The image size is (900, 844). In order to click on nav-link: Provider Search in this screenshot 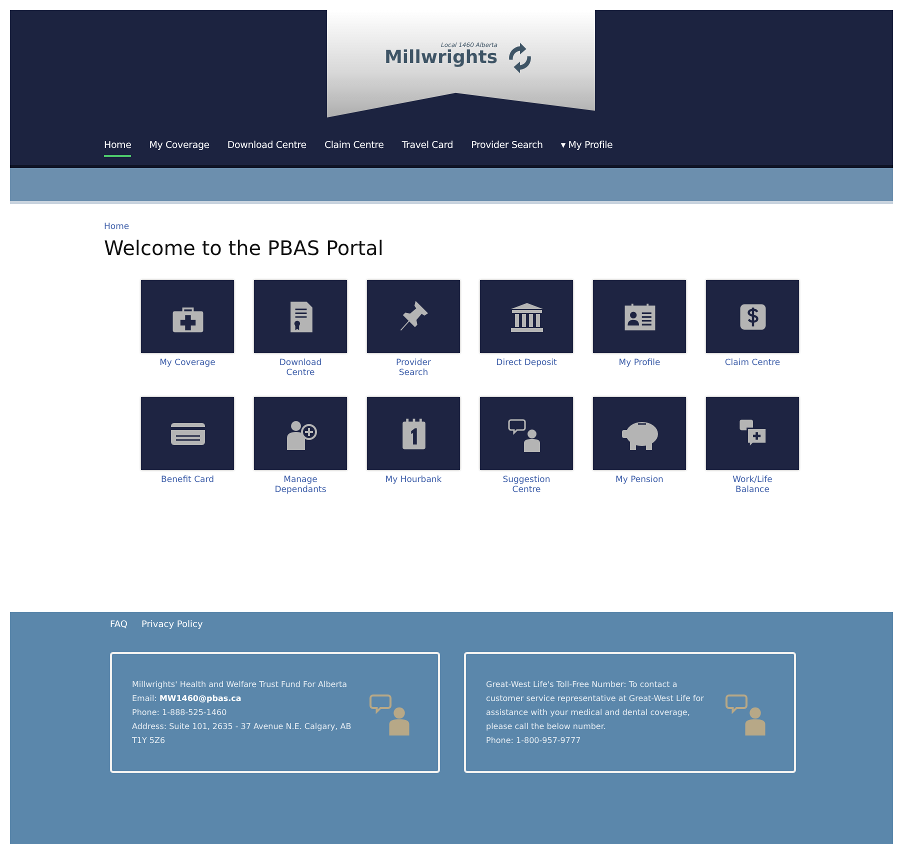, I will do `click(507, 148)`.